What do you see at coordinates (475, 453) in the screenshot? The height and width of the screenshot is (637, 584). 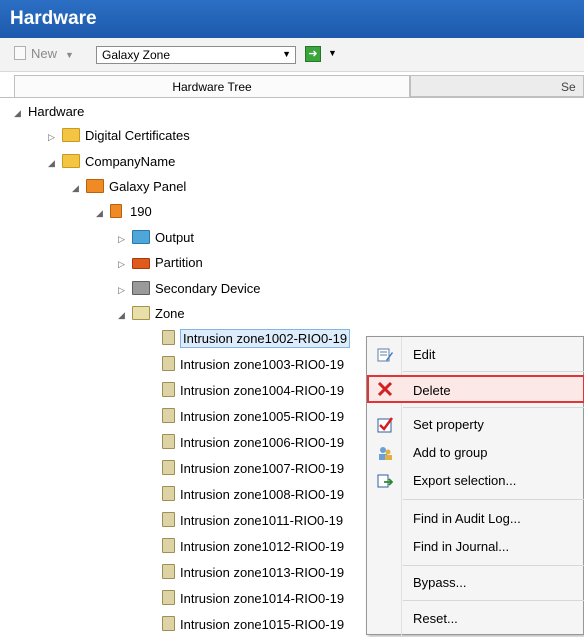 I see `menu-item-add-to-group: Add to group` at bounding box center [475, 453].